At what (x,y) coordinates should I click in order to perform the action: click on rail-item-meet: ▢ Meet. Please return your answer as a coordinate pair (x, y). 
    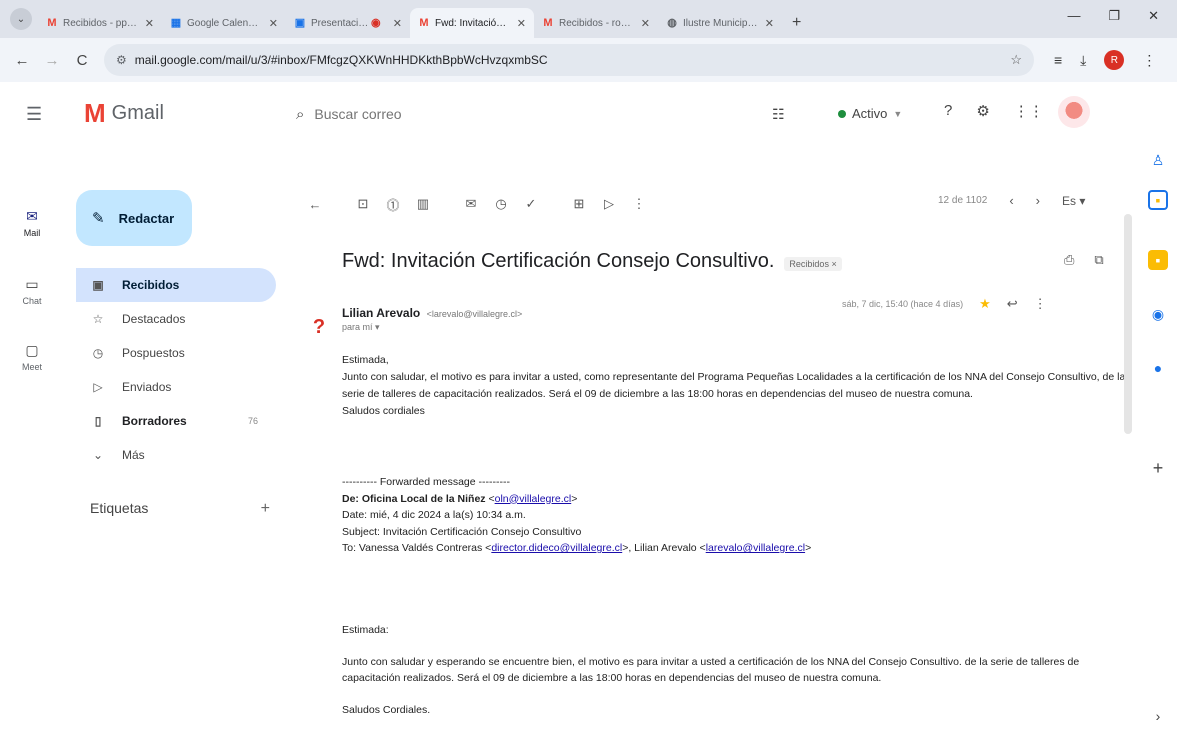
    Looking at the image, I should click on (32, 357).